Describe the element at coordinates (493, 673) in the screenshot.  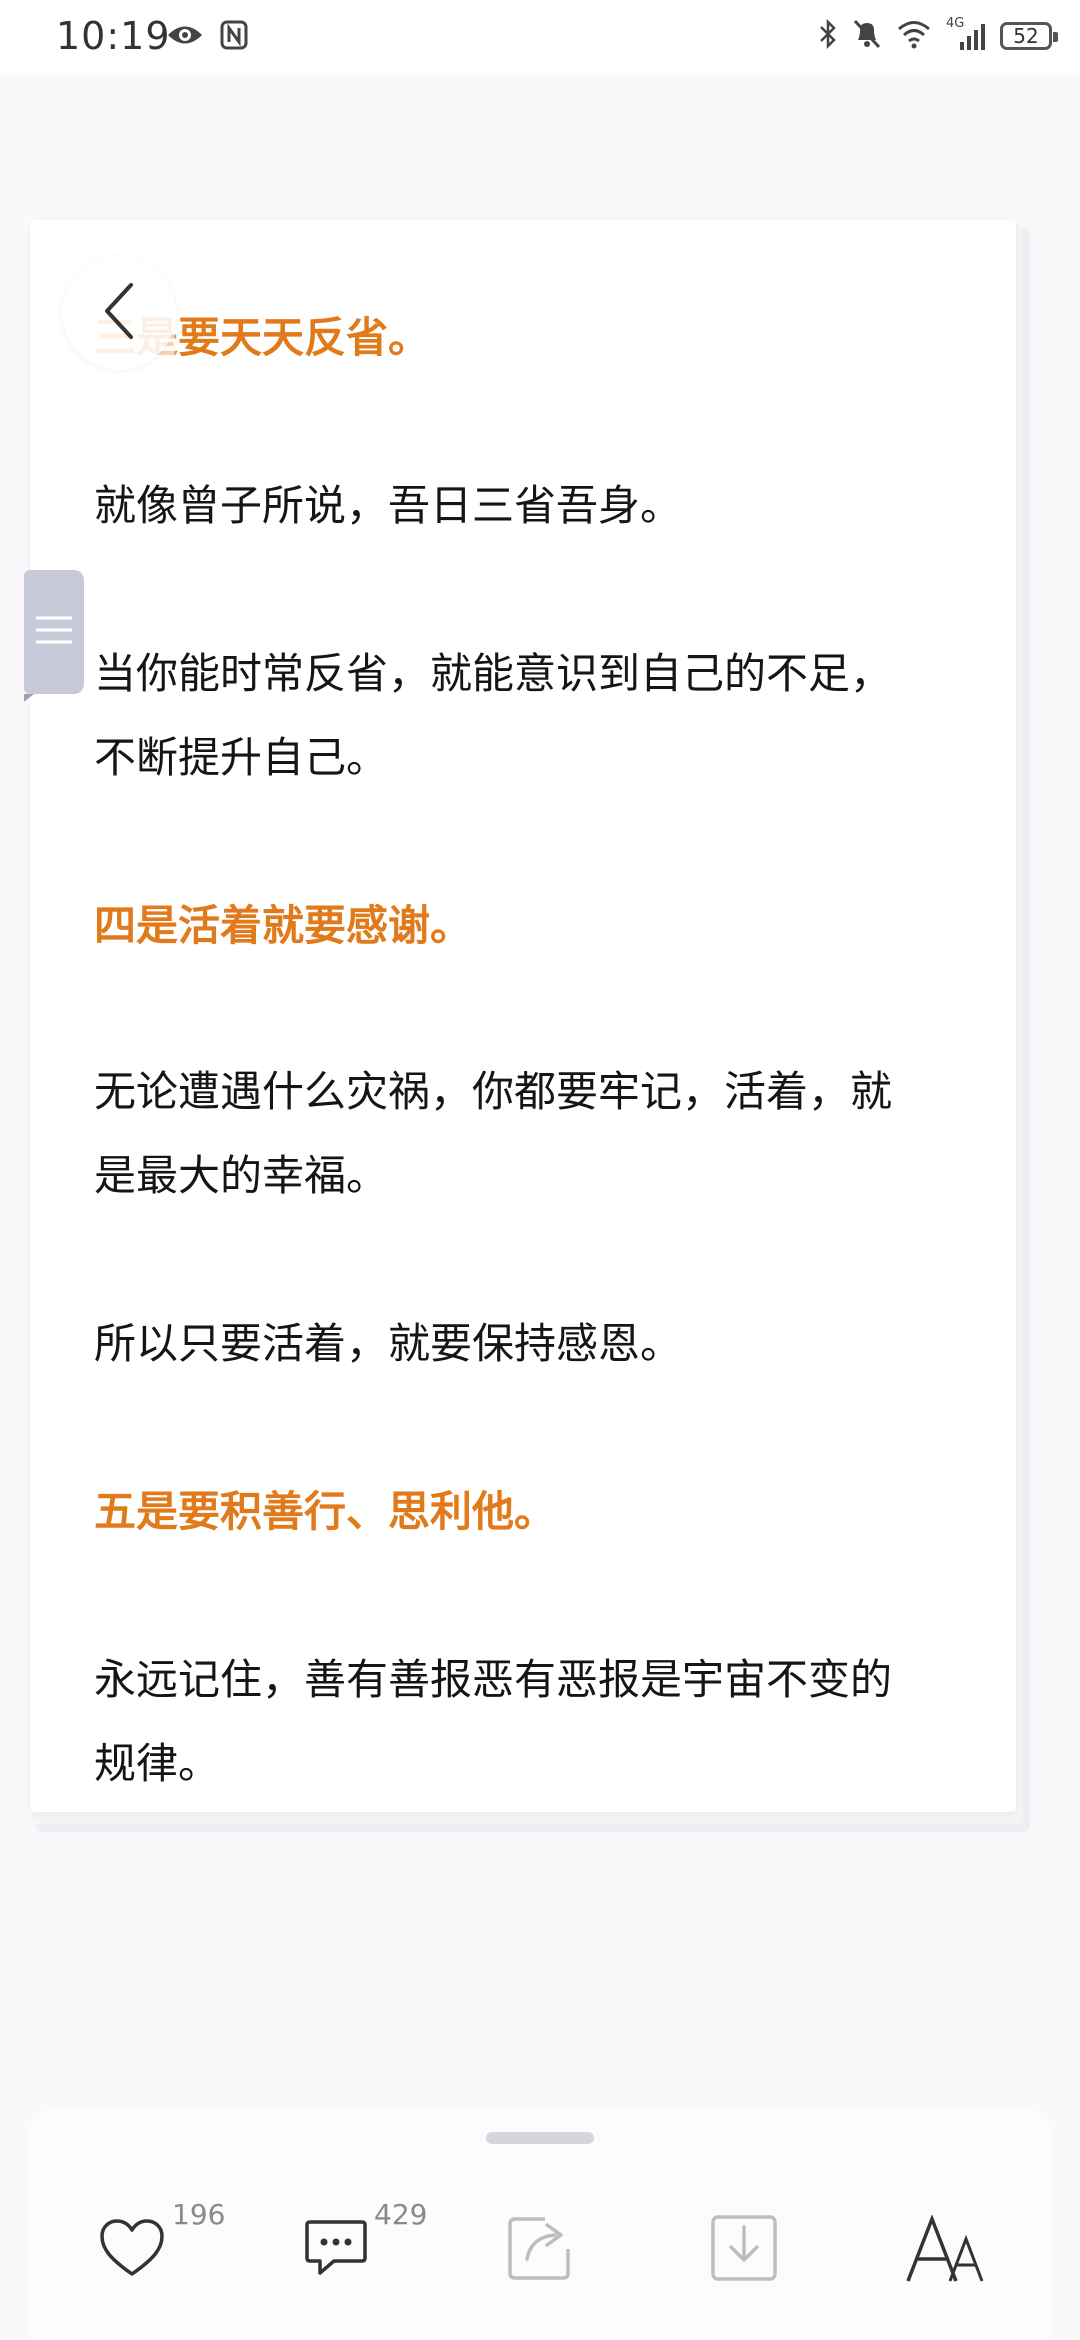
I see `paragraph-line: 当你能时常反省，就能意识到自己的不足，` at that location.